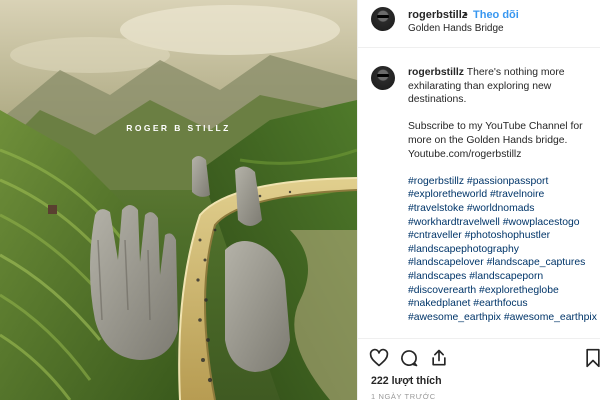 The height and width of the screenshot is (401, 600). What do you see at coordinates (591, 358) in the screenshot?
I see `bookmark-icon` at bounding box center [591, 358].